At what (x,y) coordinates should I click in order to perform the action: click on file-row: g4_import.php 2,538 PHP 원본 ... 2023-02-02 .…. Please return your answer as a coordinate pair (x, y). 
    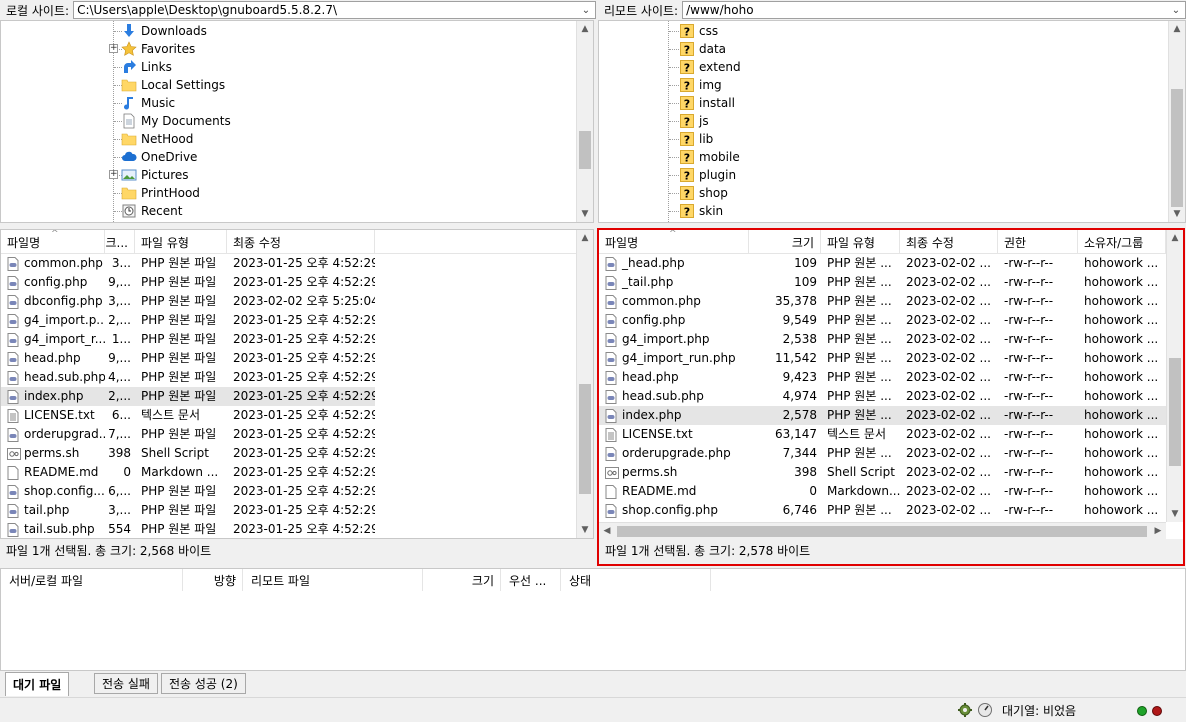
    Looking at the image, I should click on (882, 339).